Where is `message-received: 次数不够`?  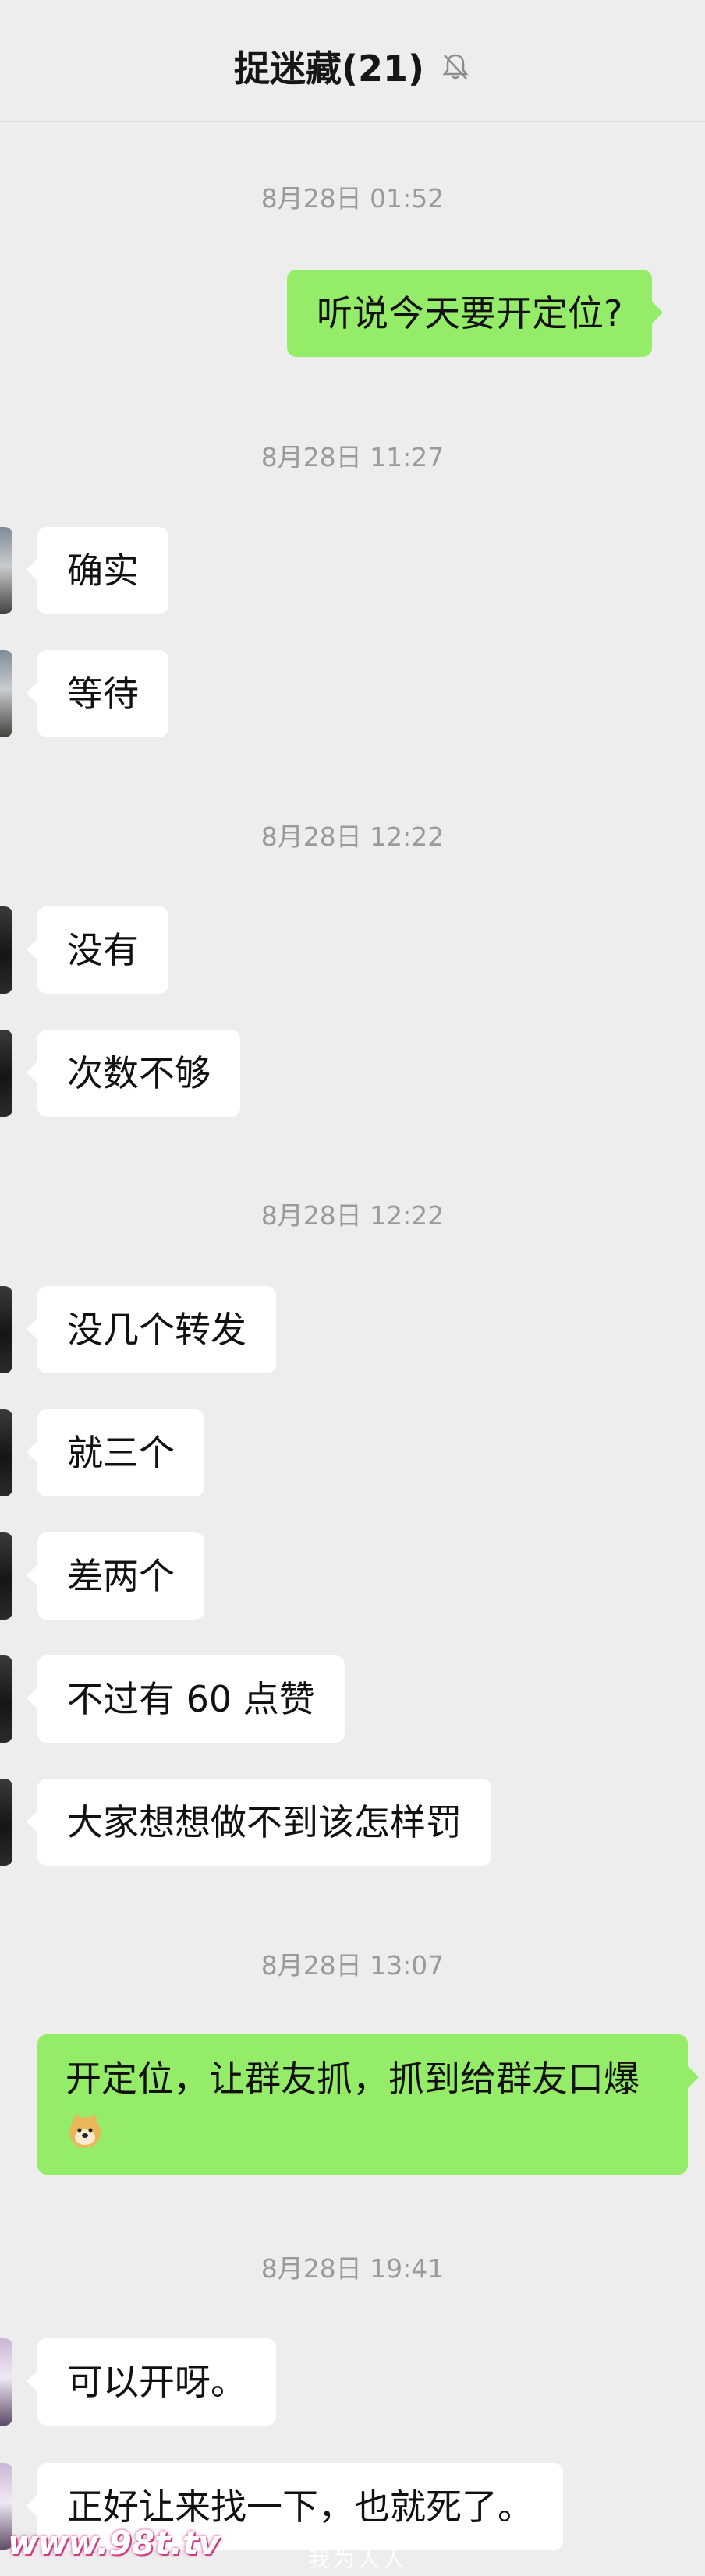
message-received: 次数不够 is located at coordinates (133, 1073).